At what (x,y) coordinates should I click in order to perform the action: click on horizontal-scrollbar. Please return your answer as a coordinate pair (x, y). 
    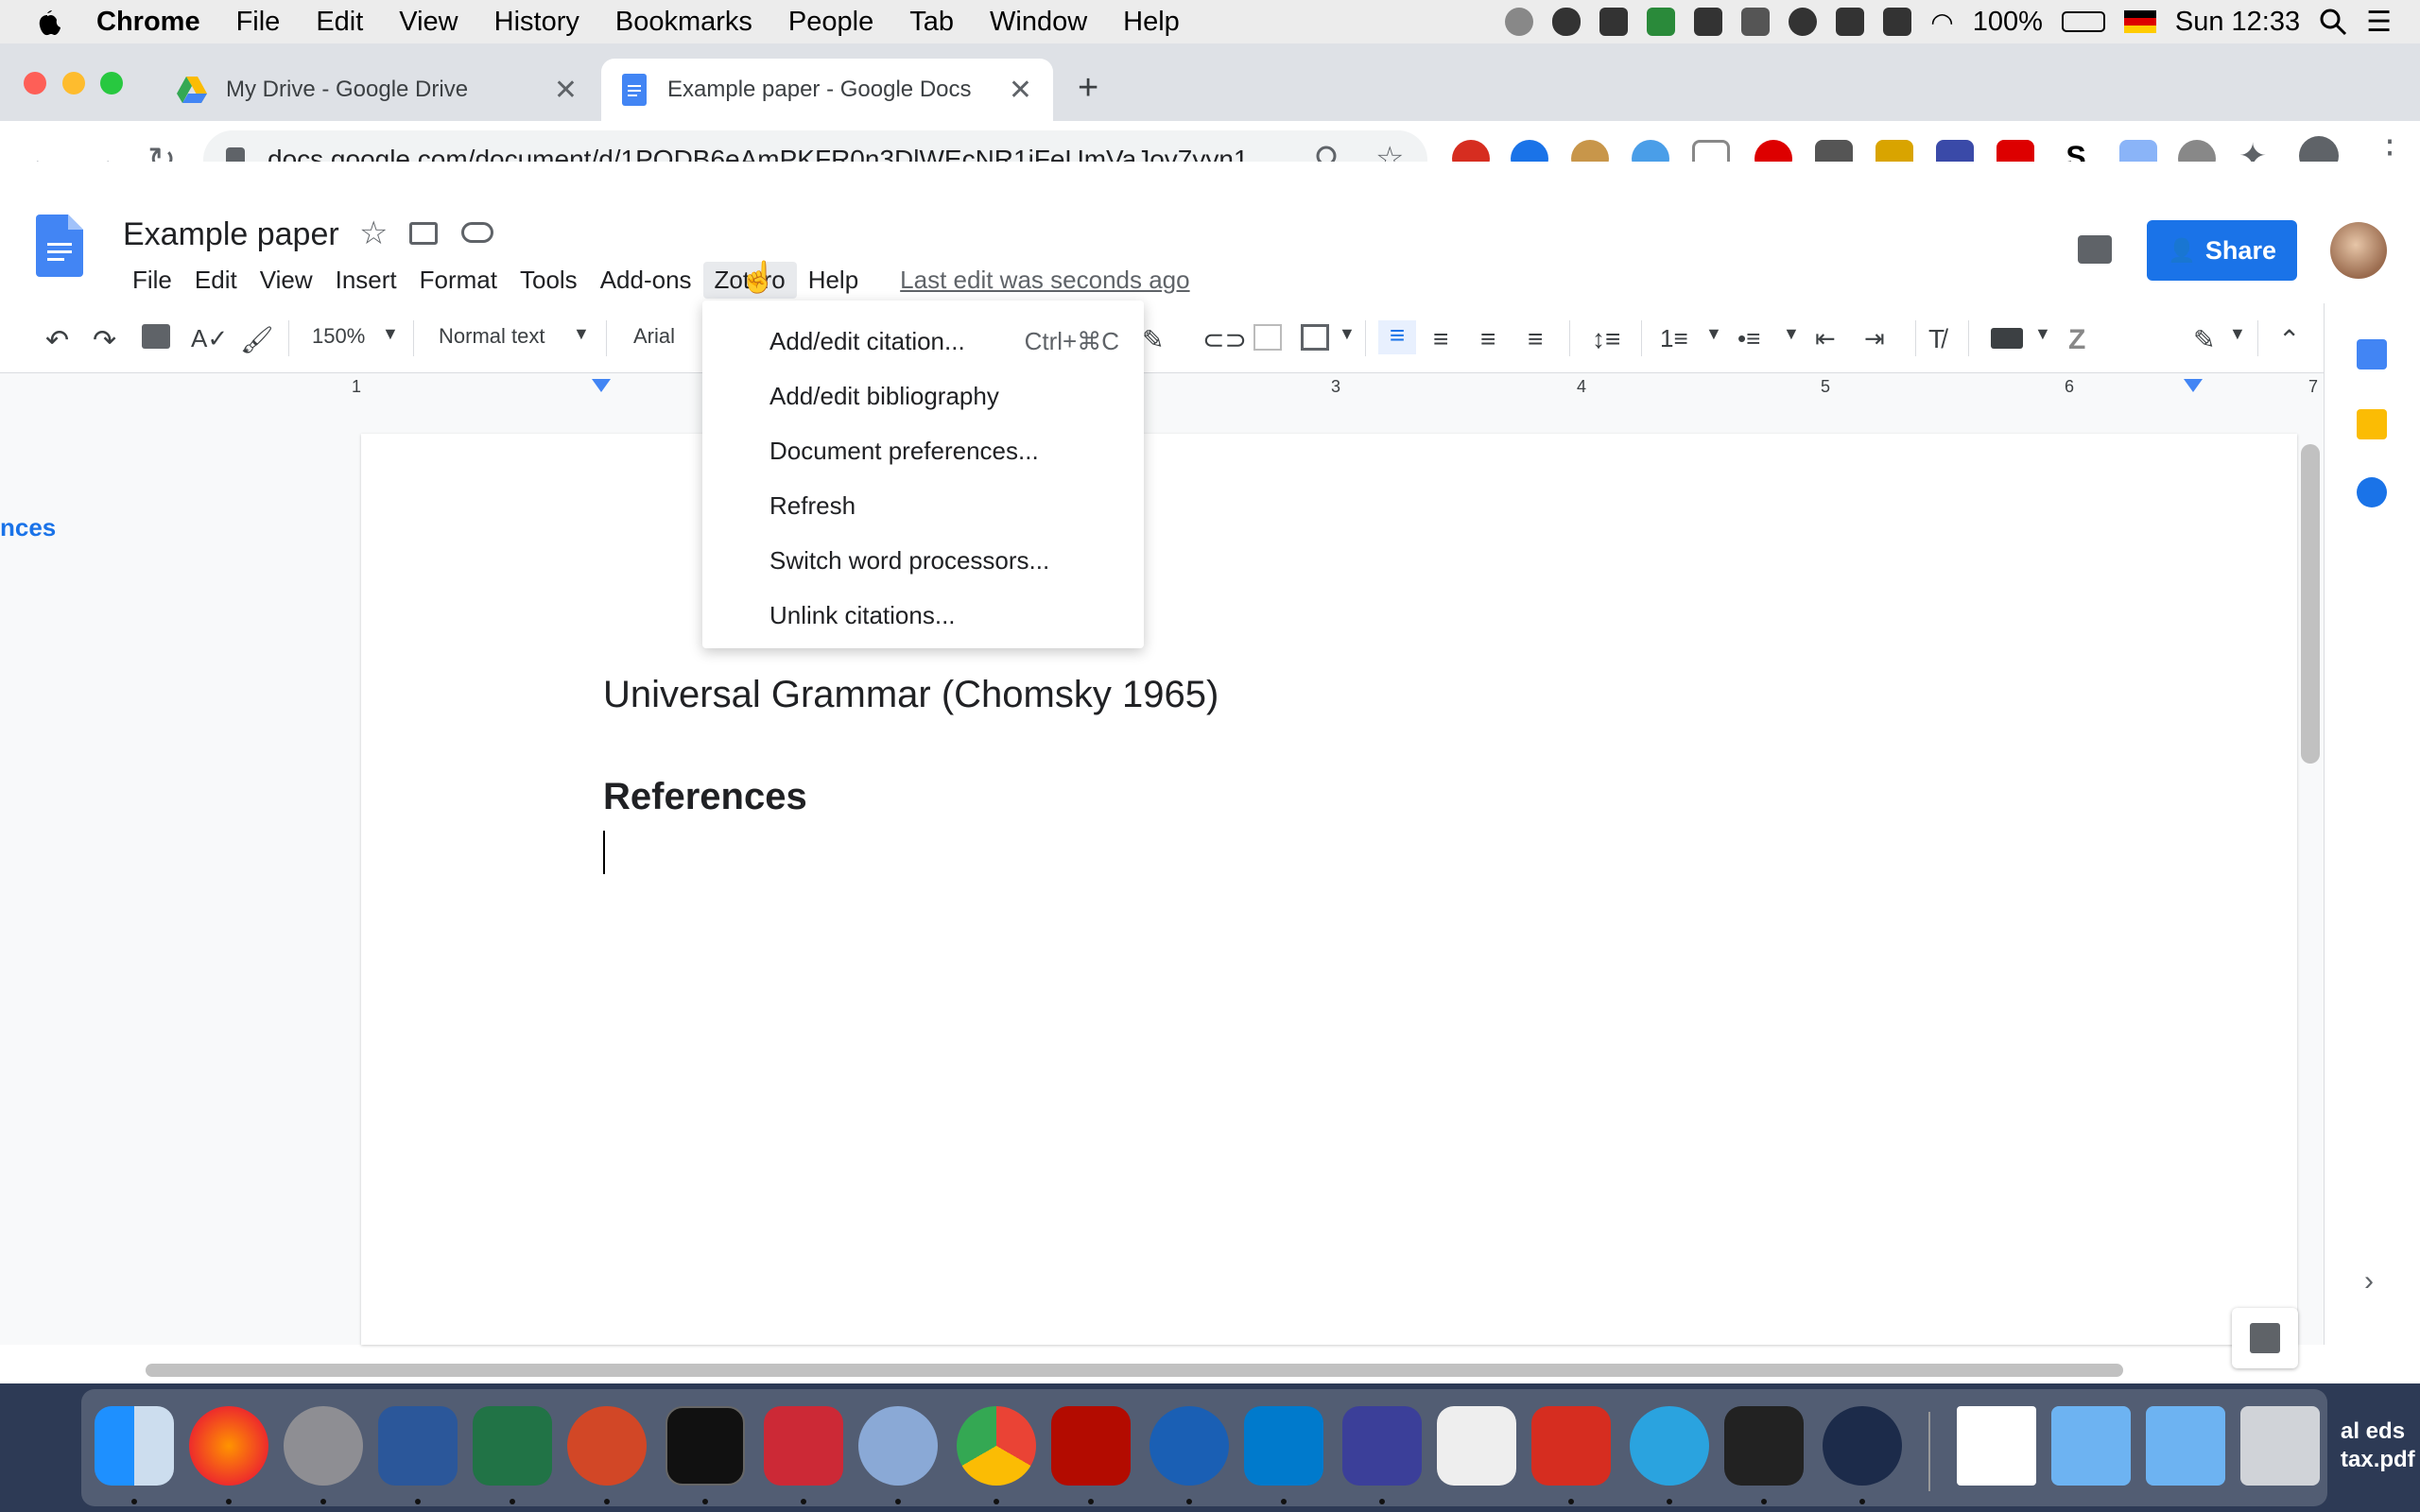
    Looking at the image, I should click on (1134, 1370).